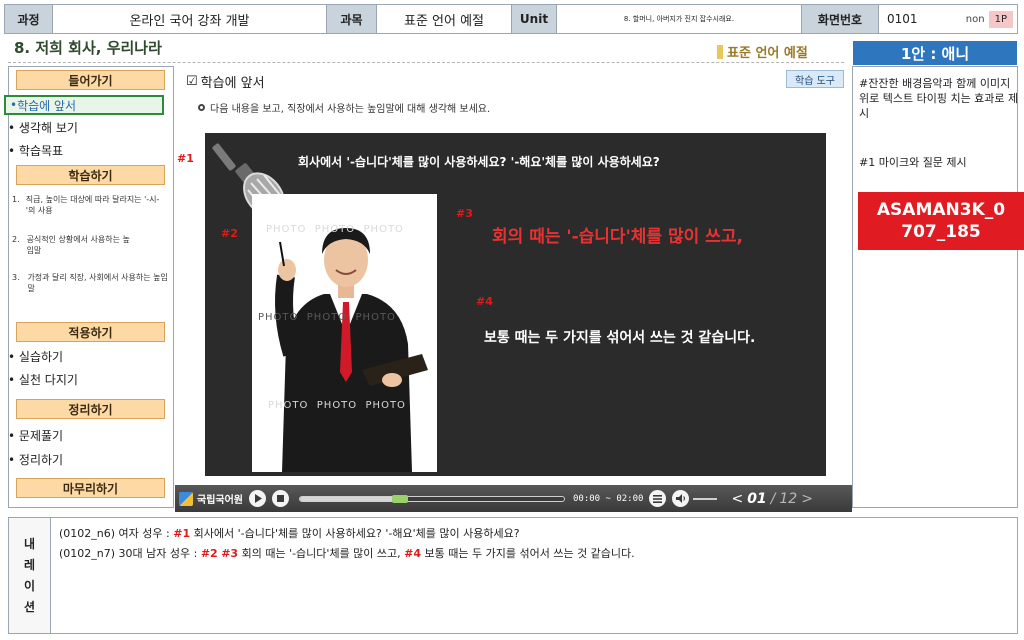 This screenshot has height=640, width=1024. What do you see at coordinates (41, 151) in the screenshot?
I see `menu-item-label: 학습목표` at bounding box center [41, 151].